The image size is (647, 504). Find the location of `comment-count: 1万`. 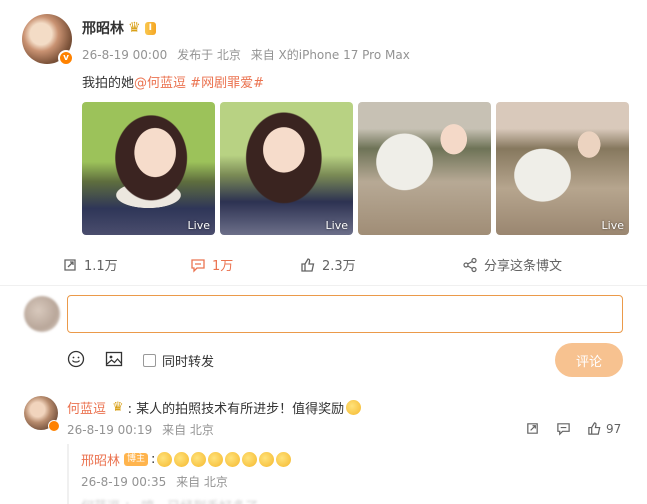

comment-count: 1万 is located at coordinates (223, 266).